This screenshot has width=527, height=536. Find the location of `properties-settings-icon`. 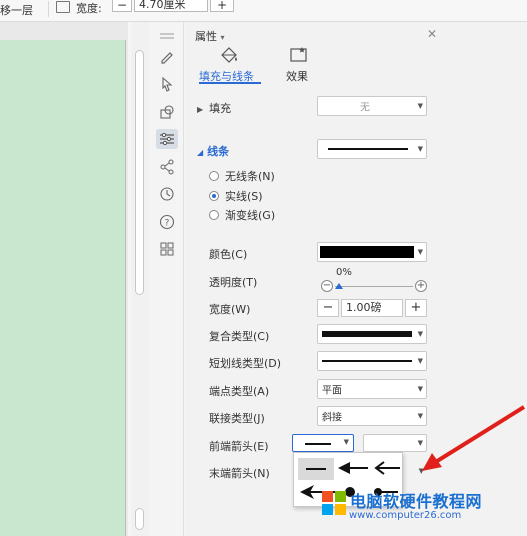

properties-settings-icon is located at coordinates (167, 139).